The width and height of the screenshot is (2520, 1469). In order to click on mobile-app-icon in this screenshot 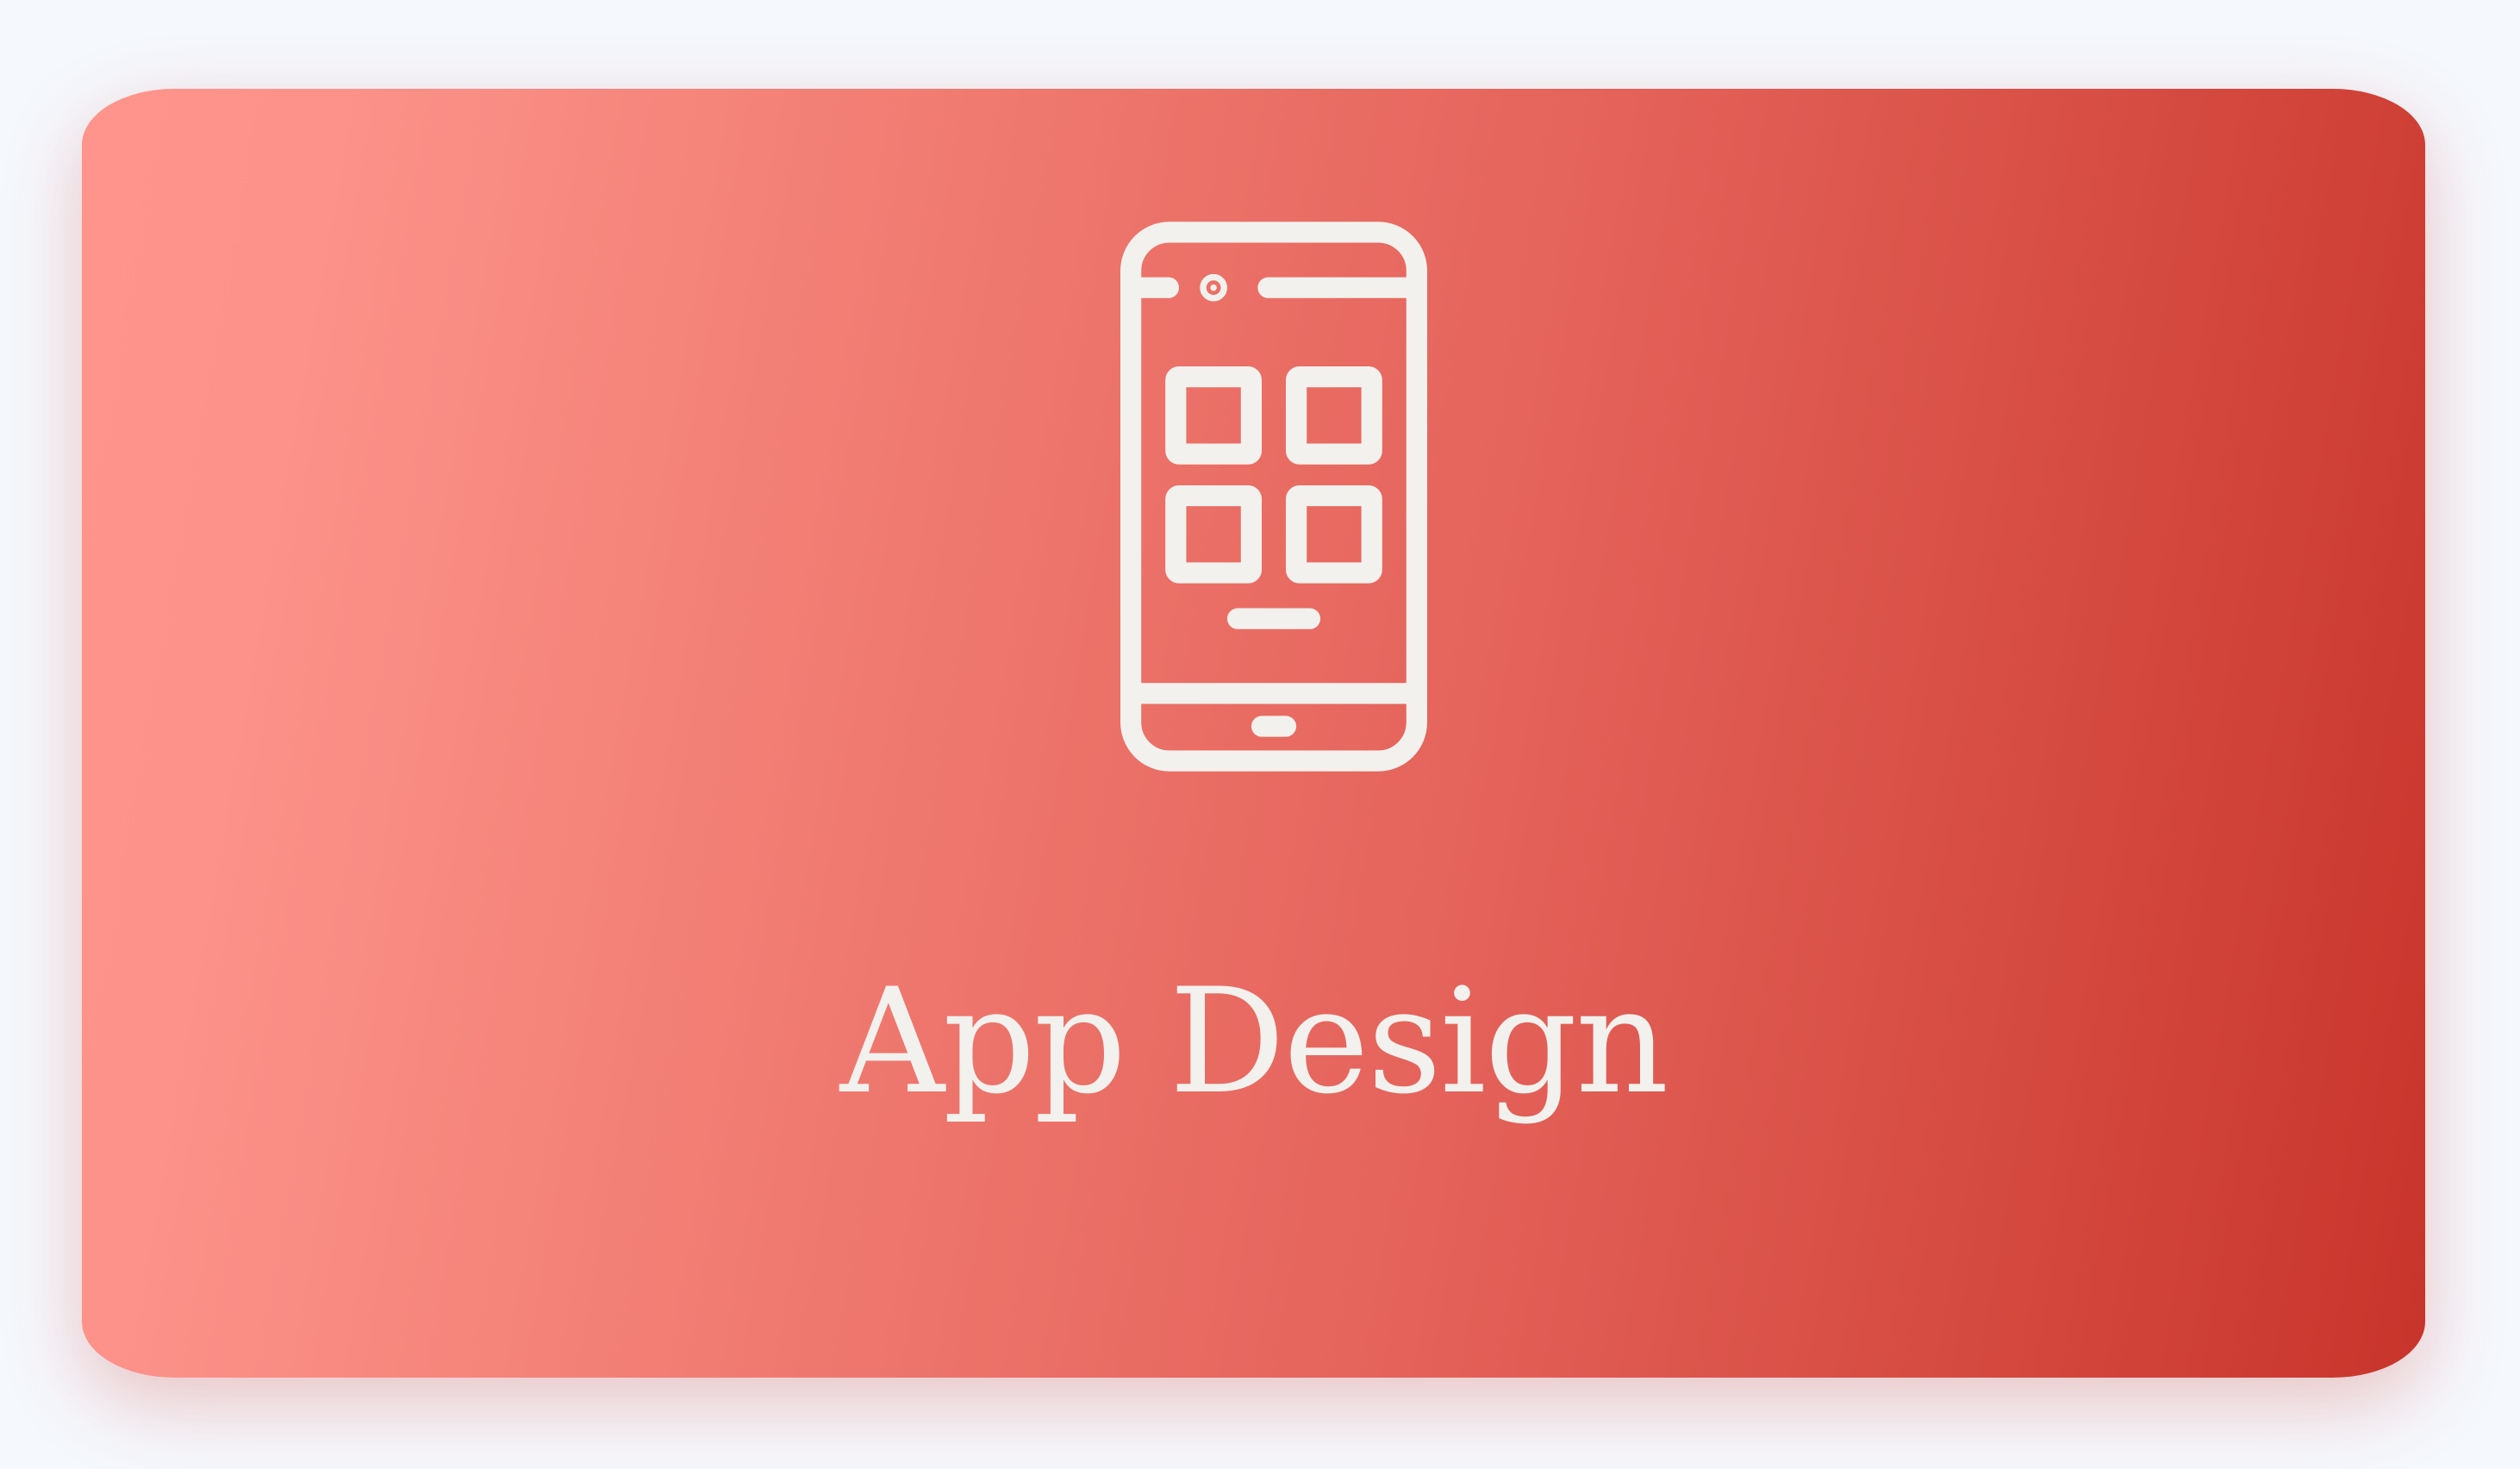, I will do `click(1274, 497)`.